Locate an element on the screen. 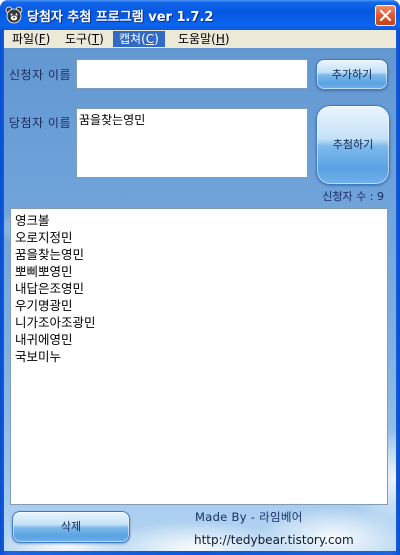  window-title: 당첨자 추첨 프로그램 ver 1.7.2 is located at coordinates (120, 17).